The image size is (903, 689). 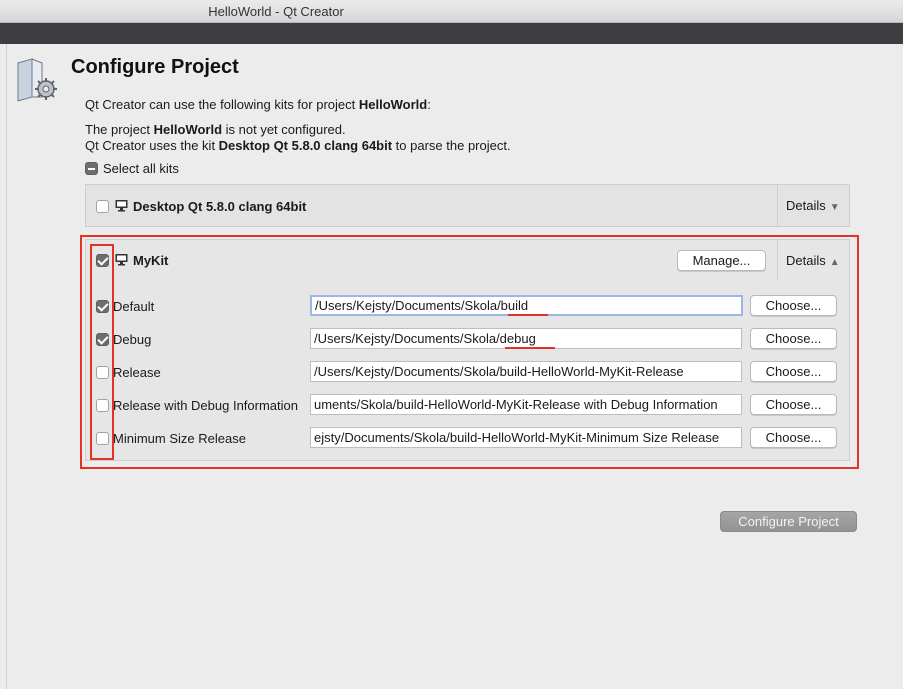 I want to click on monitor-icon, so click(x=121, y=206).